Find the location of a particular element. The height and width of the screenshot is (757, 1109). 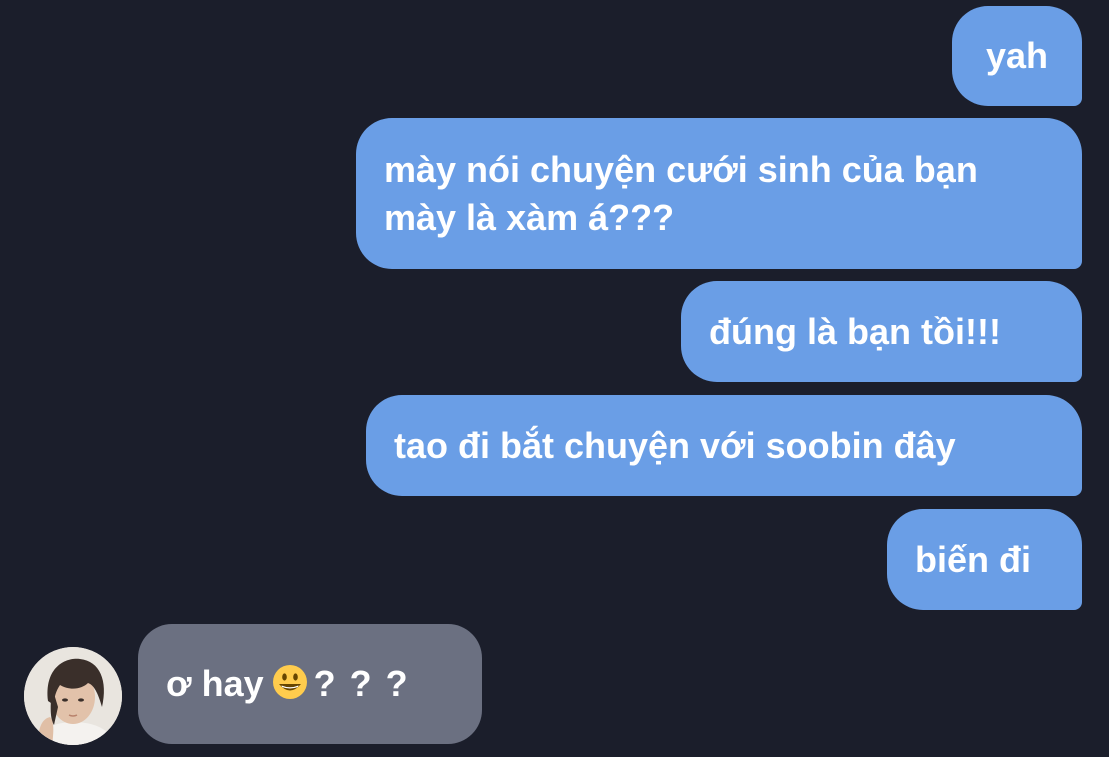

message-text: đúng là bạn tồi!!! is located at coordinates (855, 331).